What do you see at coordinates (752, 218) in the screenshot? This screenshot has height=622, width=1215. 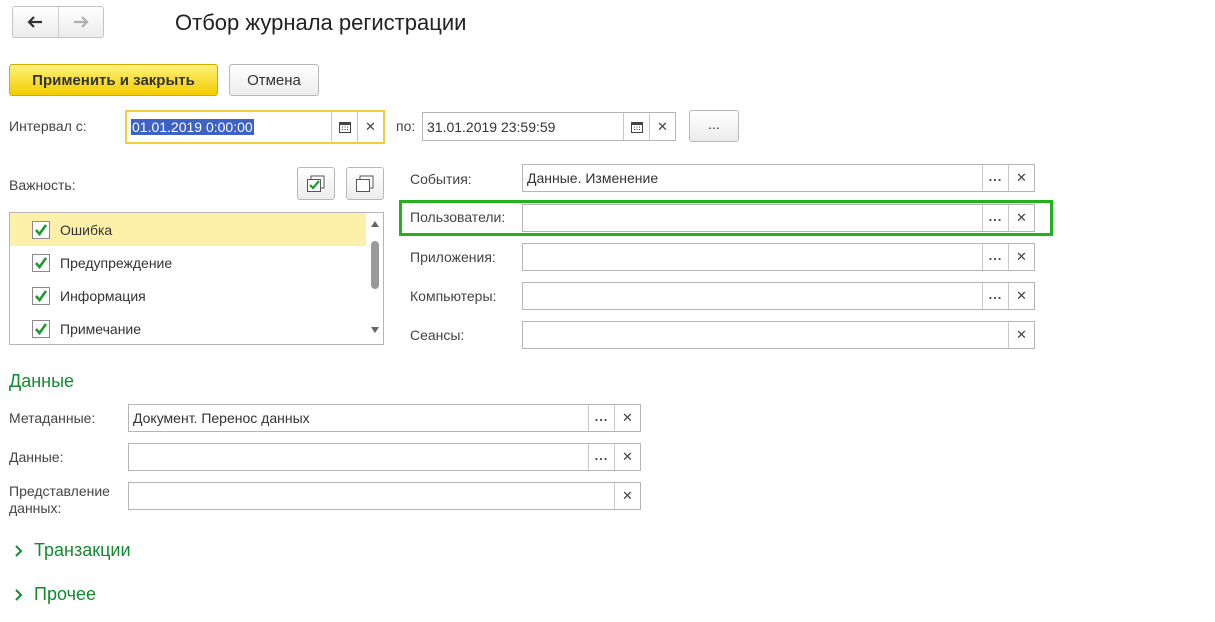 I see `users-value` at bounding box center [752, 218].